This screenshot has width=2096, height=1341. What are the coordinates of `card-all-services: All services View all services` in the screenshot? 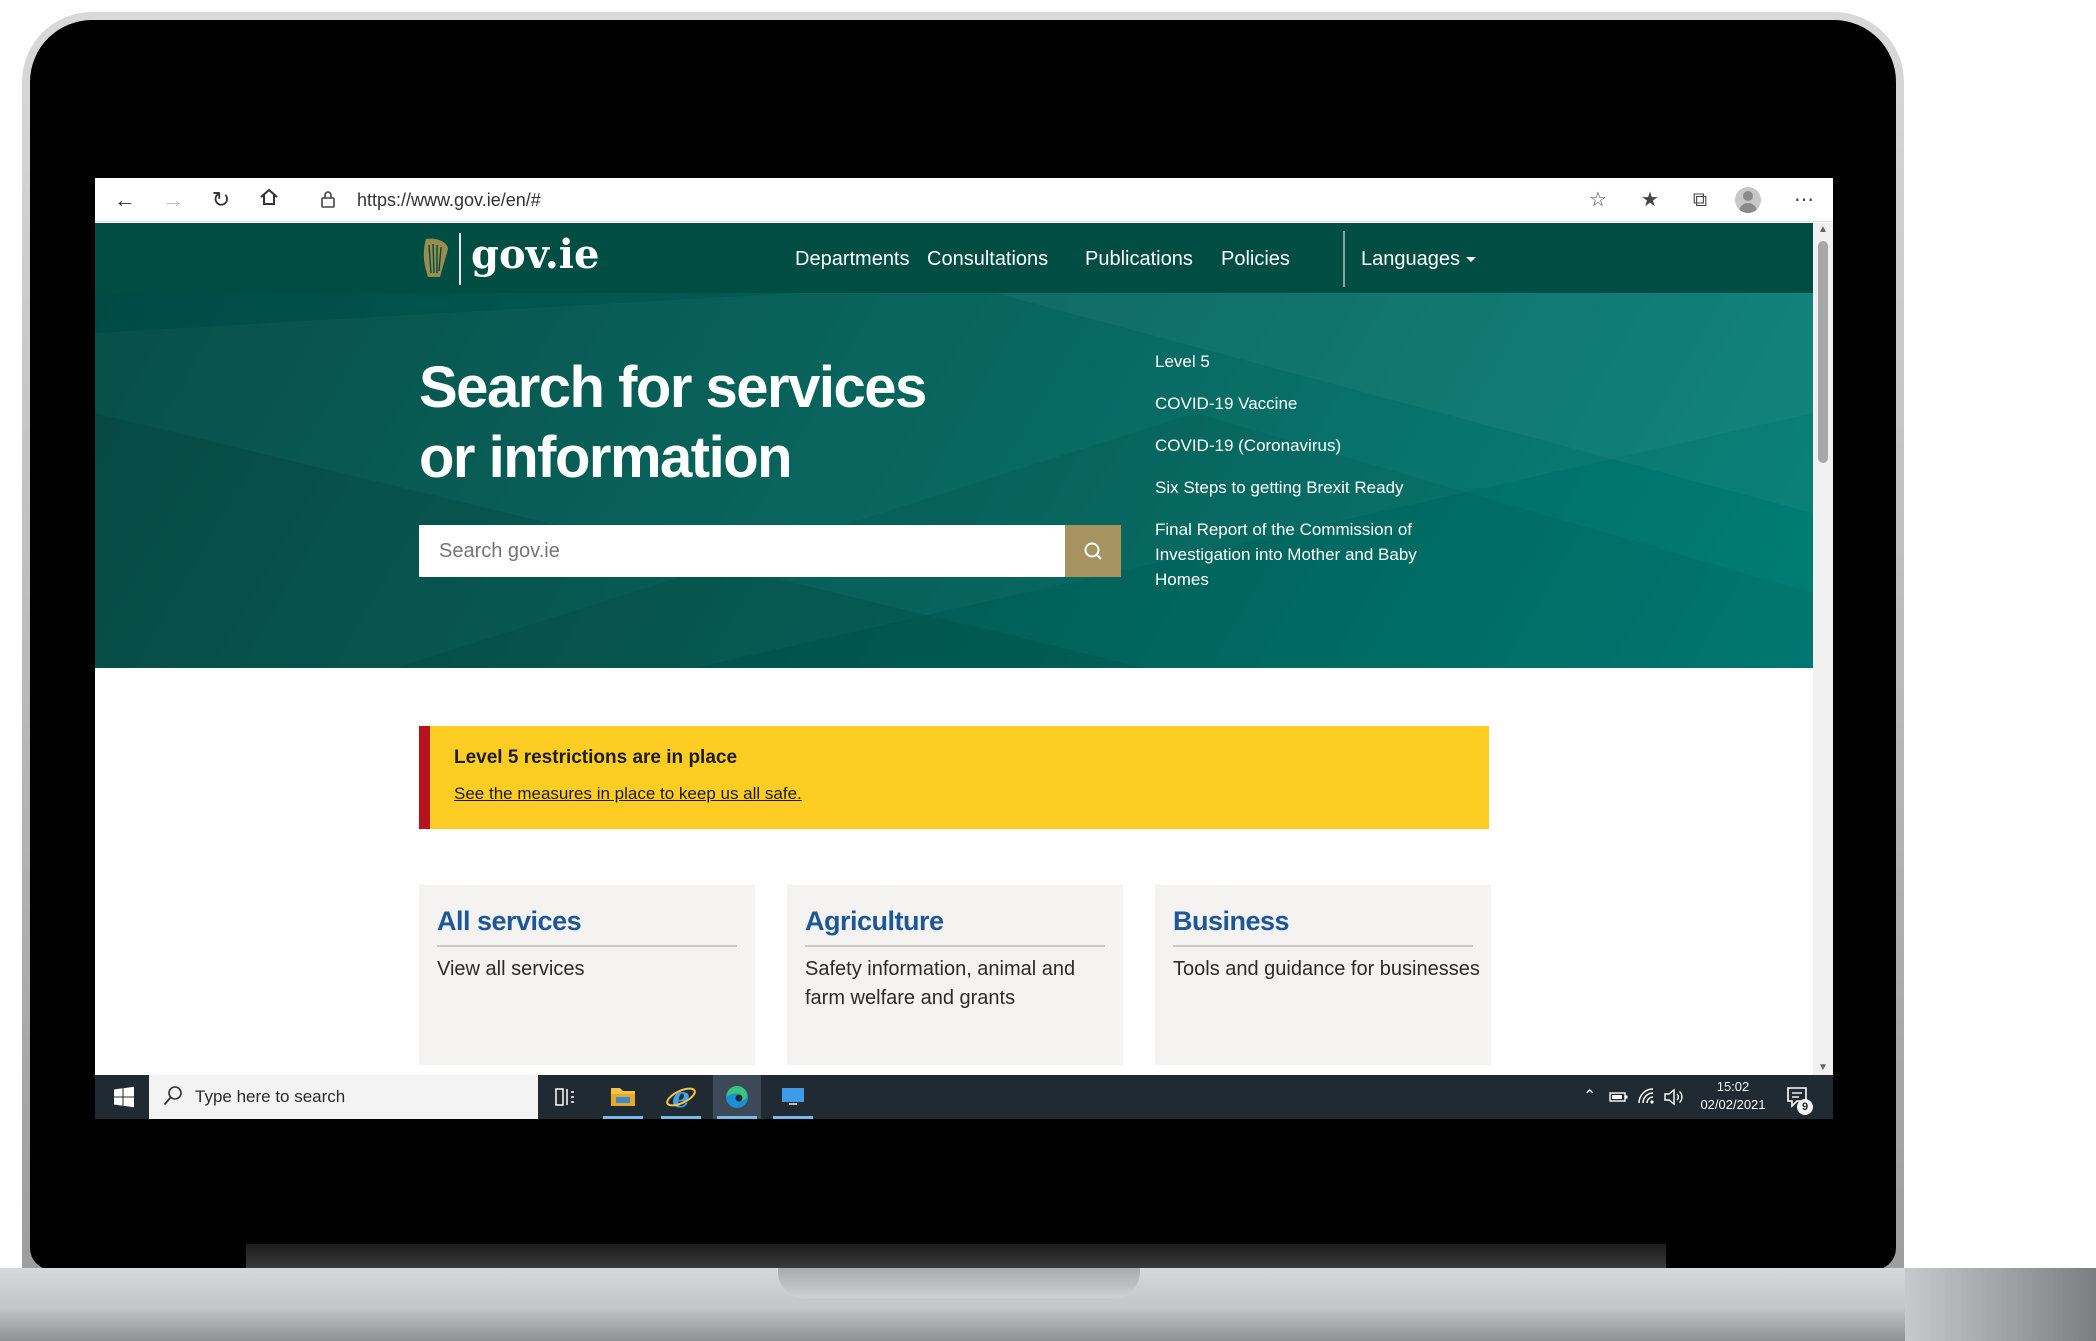 It's located at (587, 975).